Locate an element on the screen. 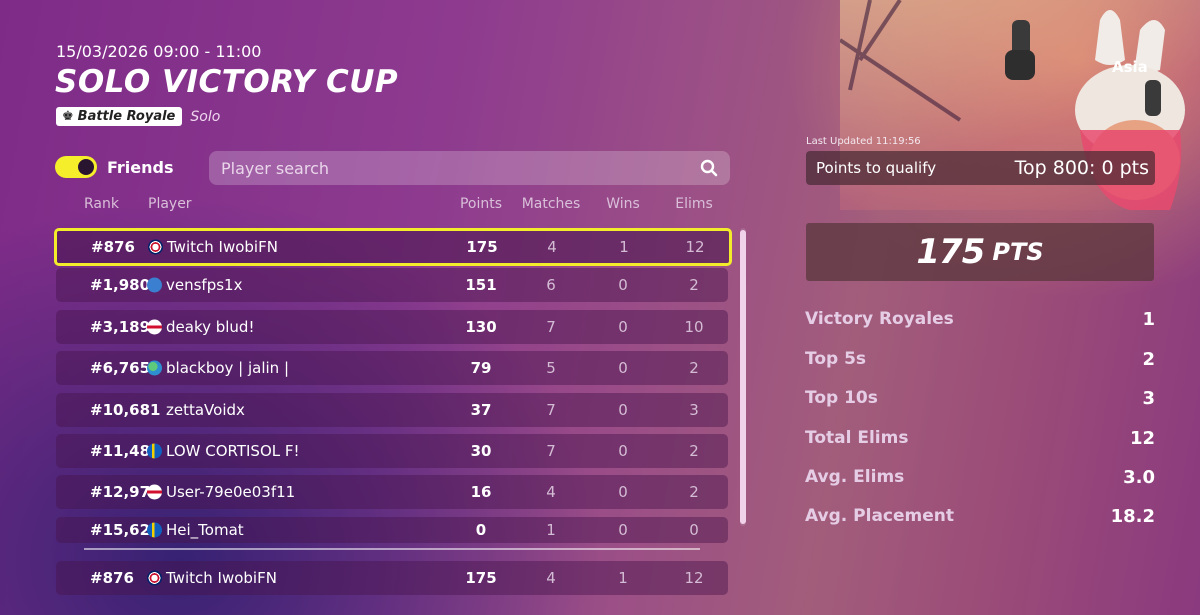 The image size is (1200, 615). row-rank: #6,765 is located at coordinates (120, 368).